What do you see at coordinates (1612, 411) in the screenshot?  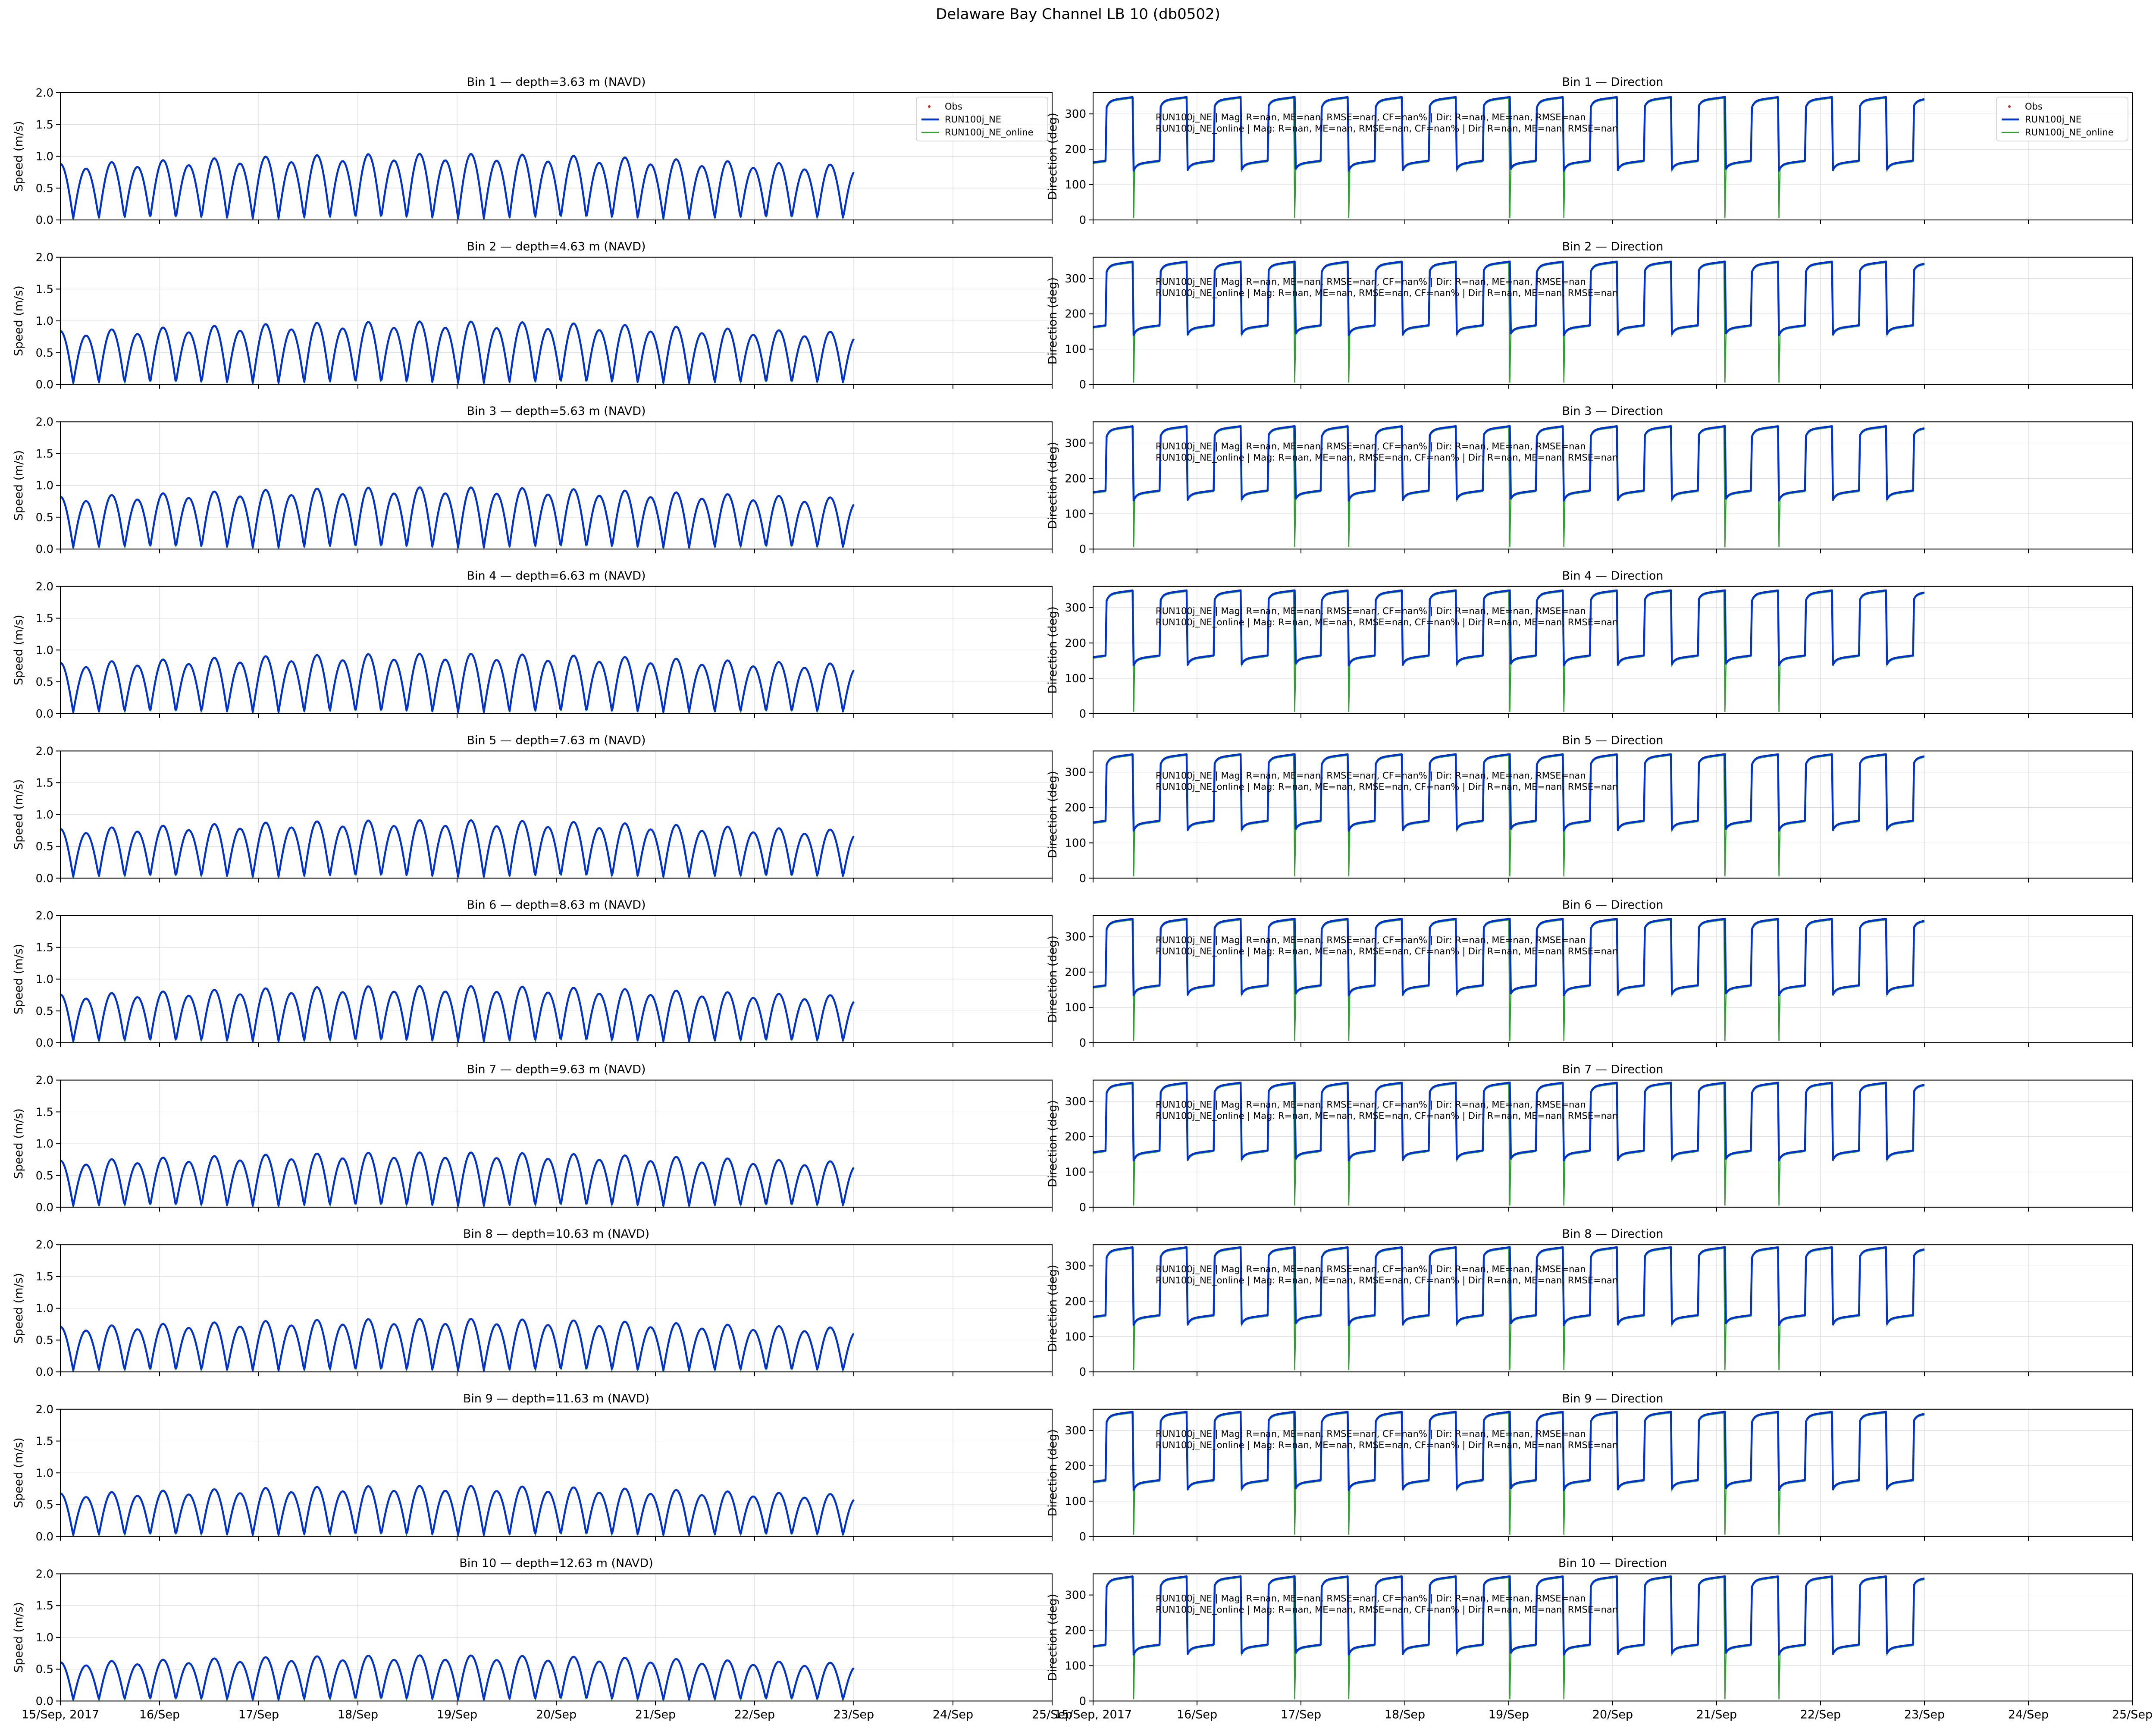 I see `panel-title: Bin 3 — Direction` at bounding box center [1612, 411].